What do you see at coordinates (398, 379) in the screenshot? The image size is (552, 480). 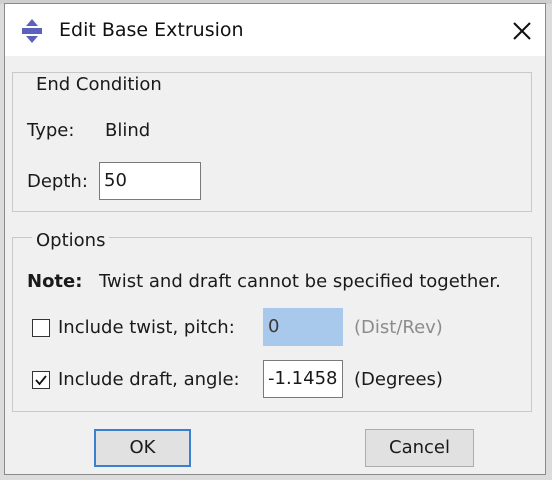 I see `draft-angle-unit: (Degrees)` at bounding box center [398, 379].